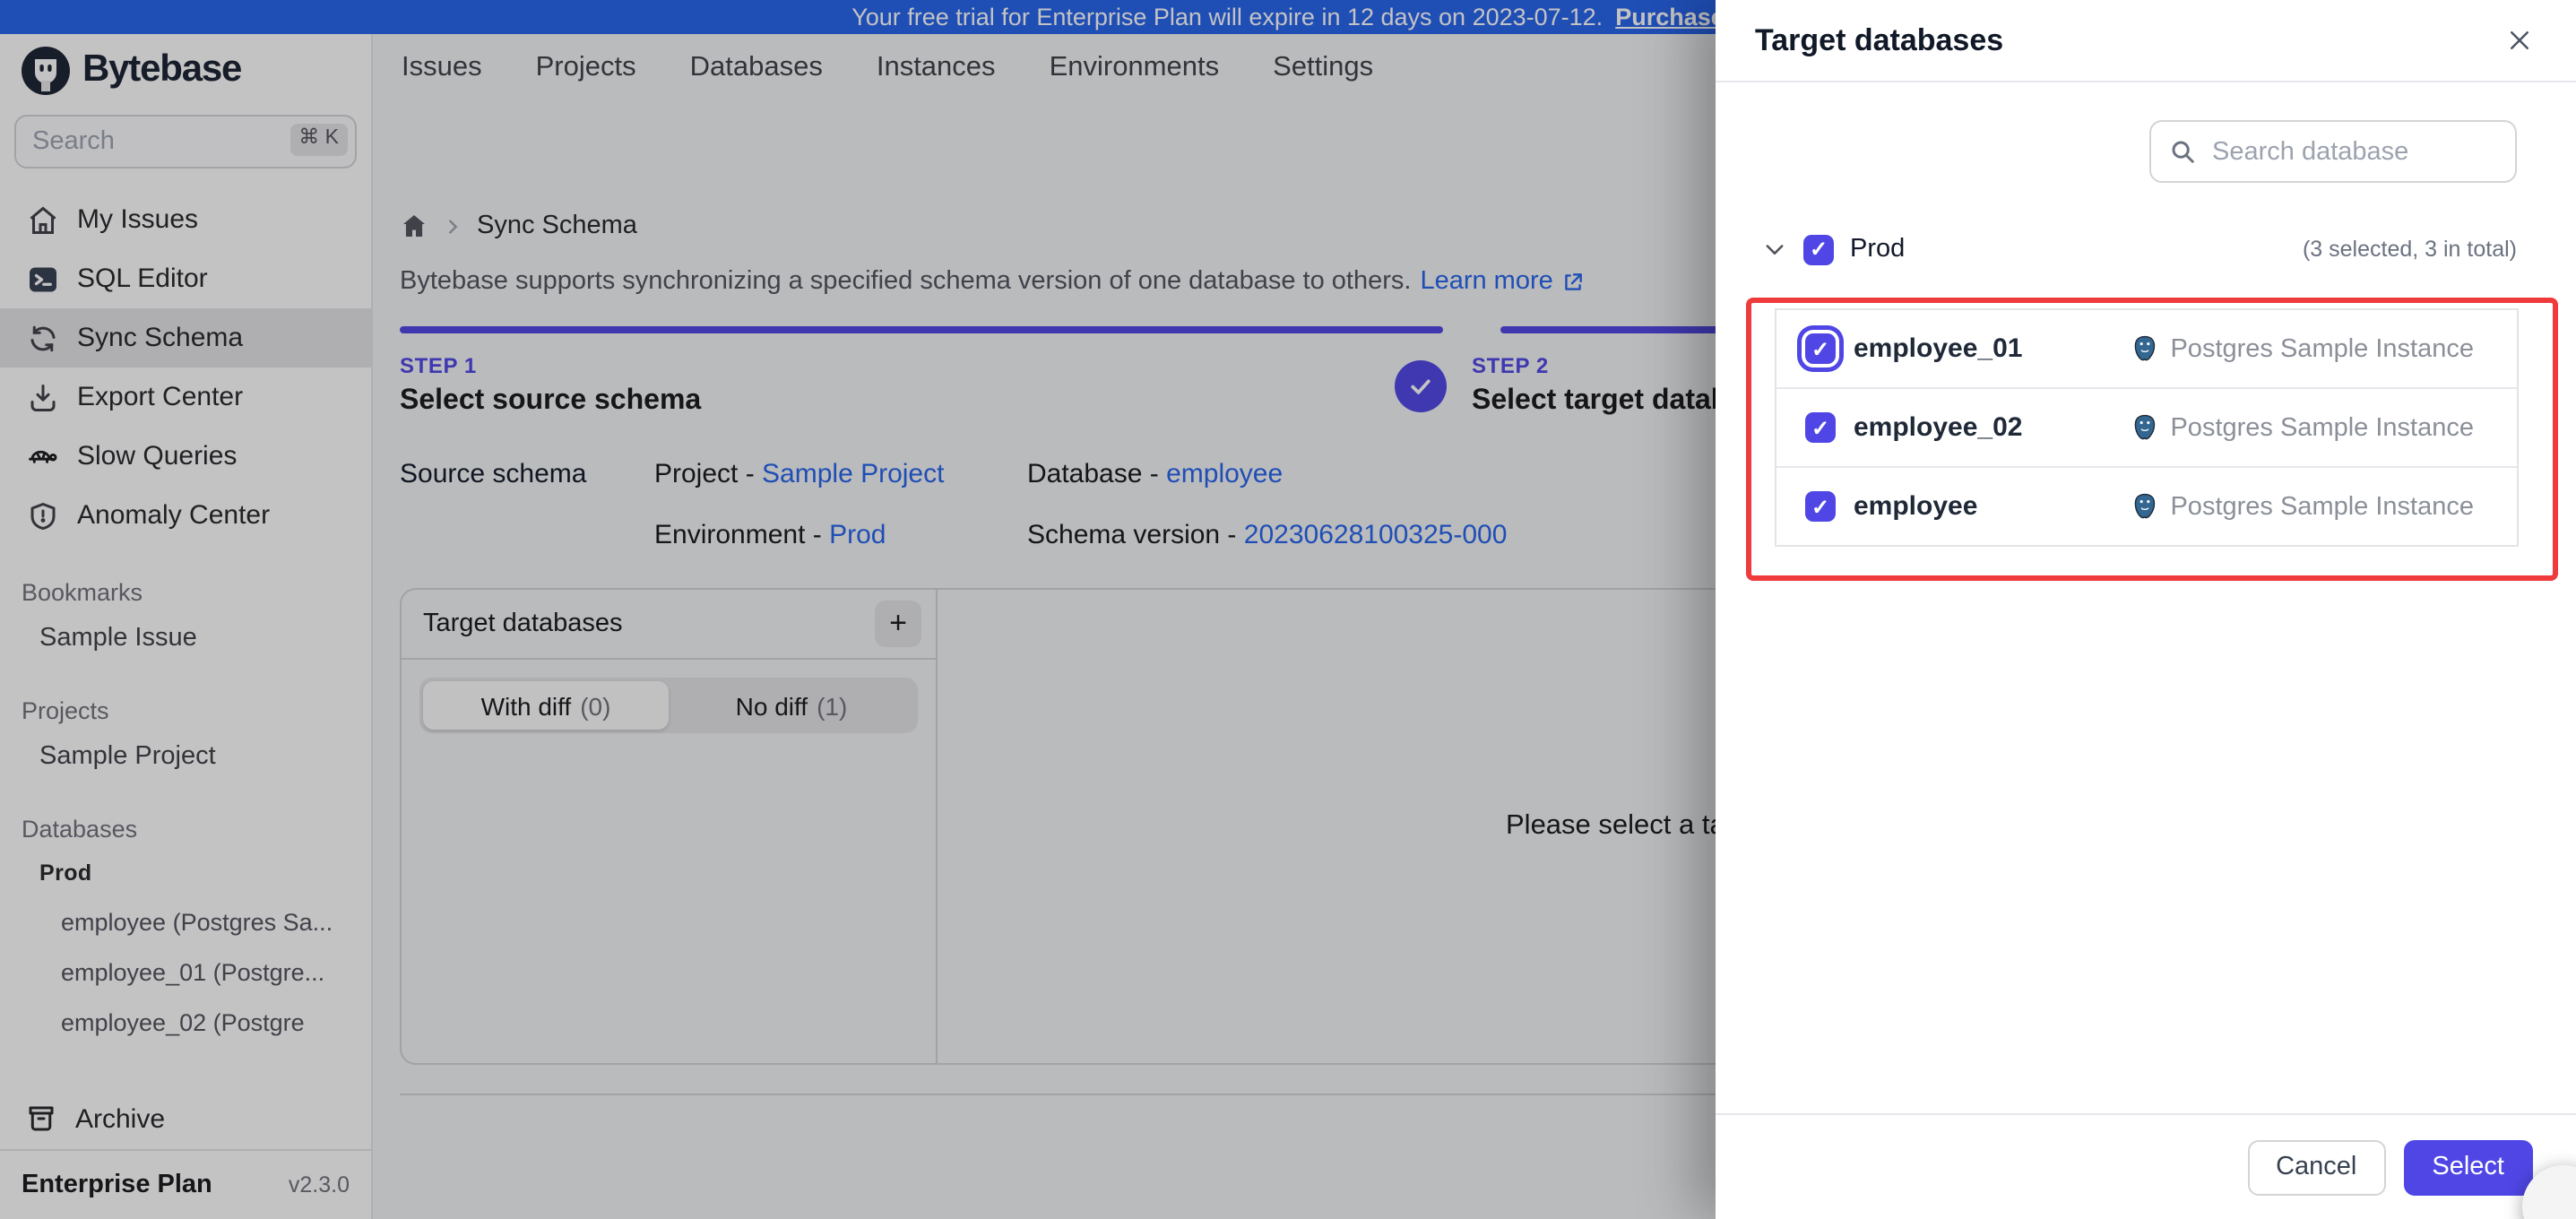 The height and width of the screenshot is (1219, 2576). What do you see at coordinates (1916, 507) in the screenshot?
I see `database-name: employee` at bounding box center [1916, 507].